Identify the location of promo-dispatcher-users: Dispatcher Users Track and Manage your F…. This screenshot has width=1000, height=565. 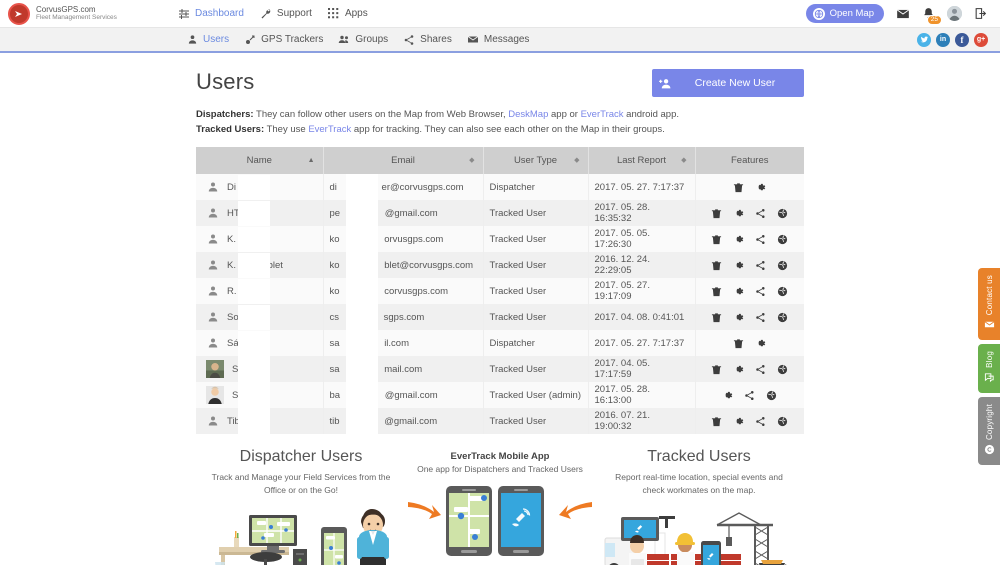
(301, 506).